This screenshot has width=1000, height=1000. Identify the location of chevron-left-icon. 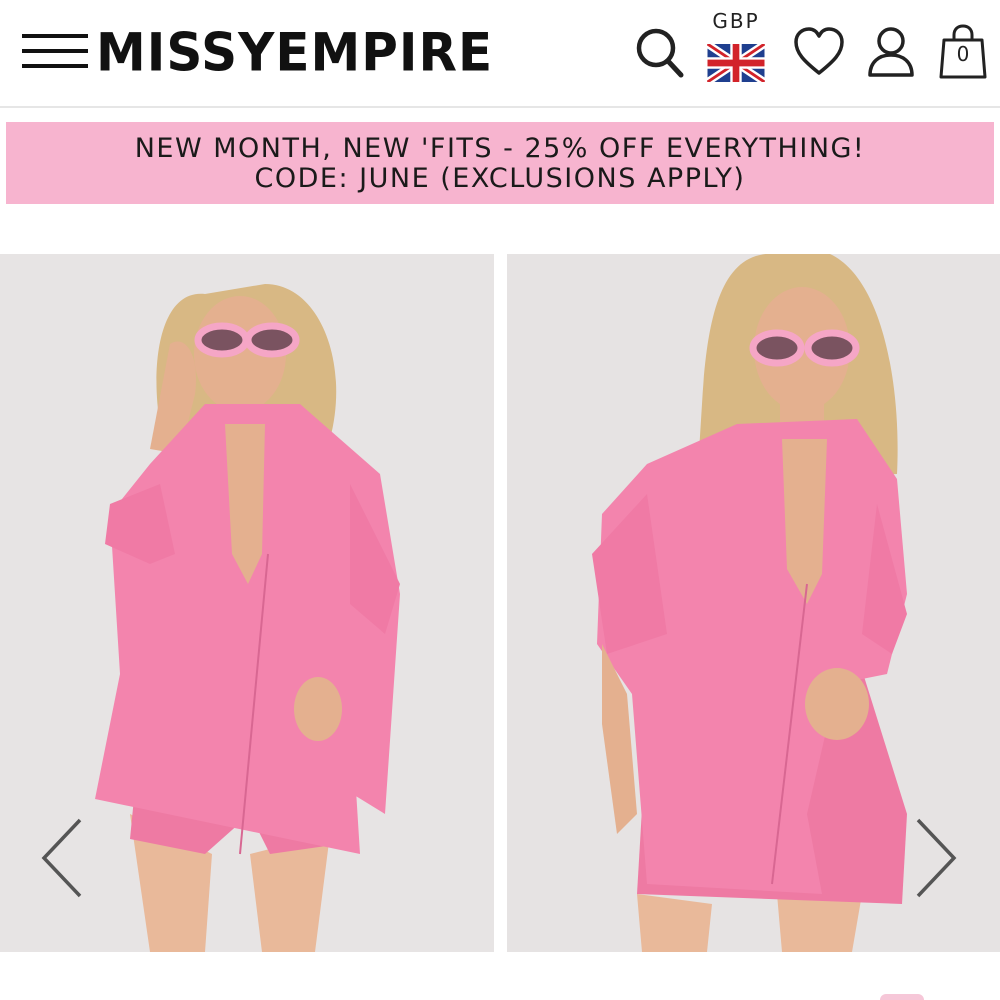
(62, 858).